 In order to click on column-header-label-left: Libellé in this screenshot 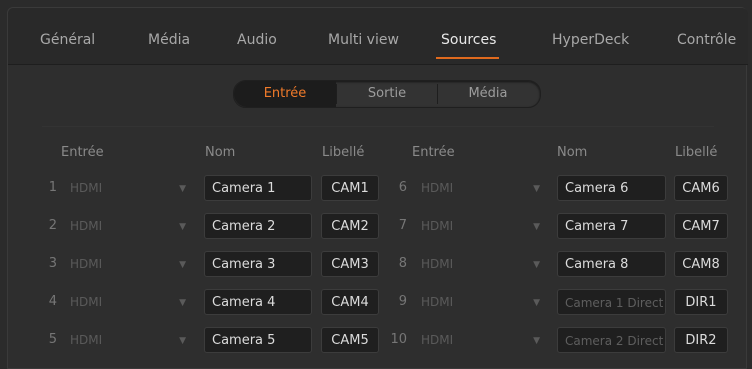, I will do `click(343, 152)`.